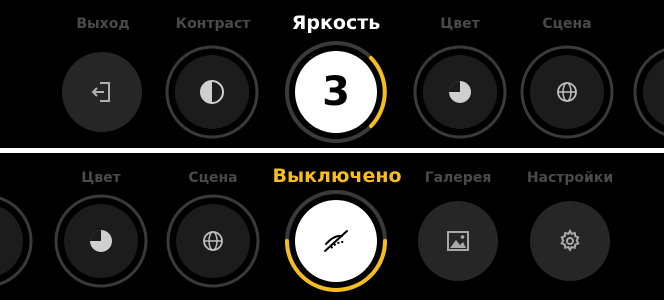 The image size is (664, 300). What do you see at coordinates (458, 241) in the screenshot?
I see `gallery-icon` at bounding box center [458, 241].